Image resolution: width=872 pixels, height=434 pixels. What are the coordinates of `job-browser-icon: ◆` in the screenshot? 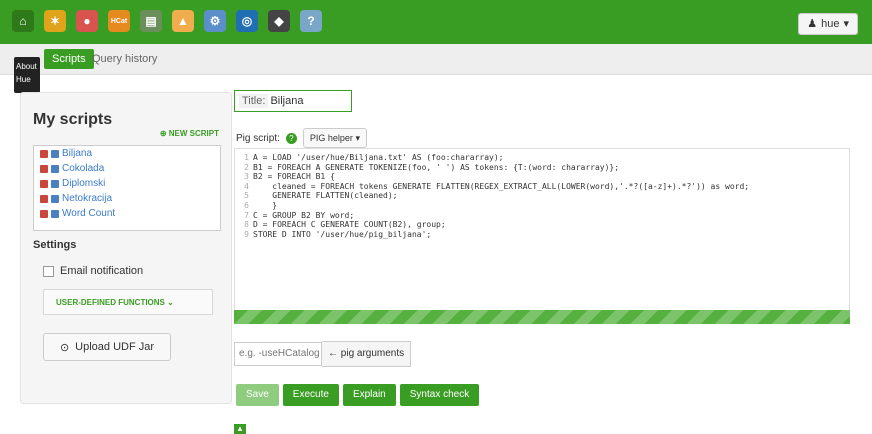 It's located at (279, 21).